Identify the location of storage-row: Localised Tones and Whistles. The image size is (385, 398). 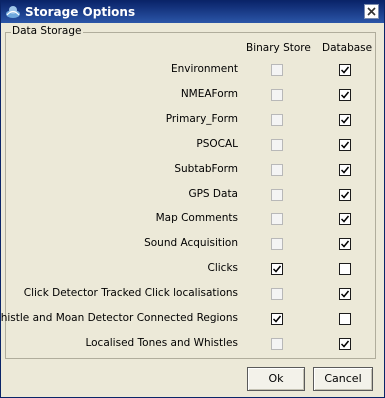
(192, 344).